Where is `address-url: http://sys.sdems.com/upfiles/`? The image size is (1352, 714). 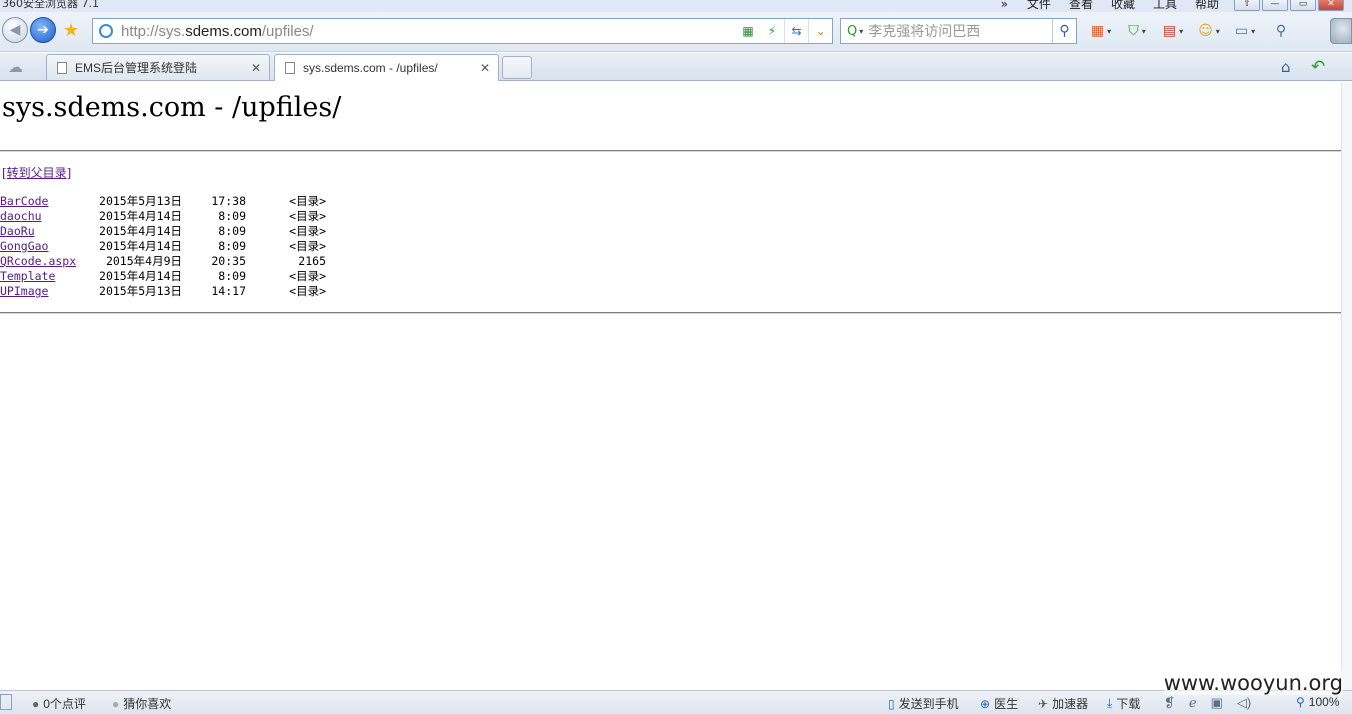 address-url: http://sys.sdems.com/upfiles/ is located at coordinates (217, 31).